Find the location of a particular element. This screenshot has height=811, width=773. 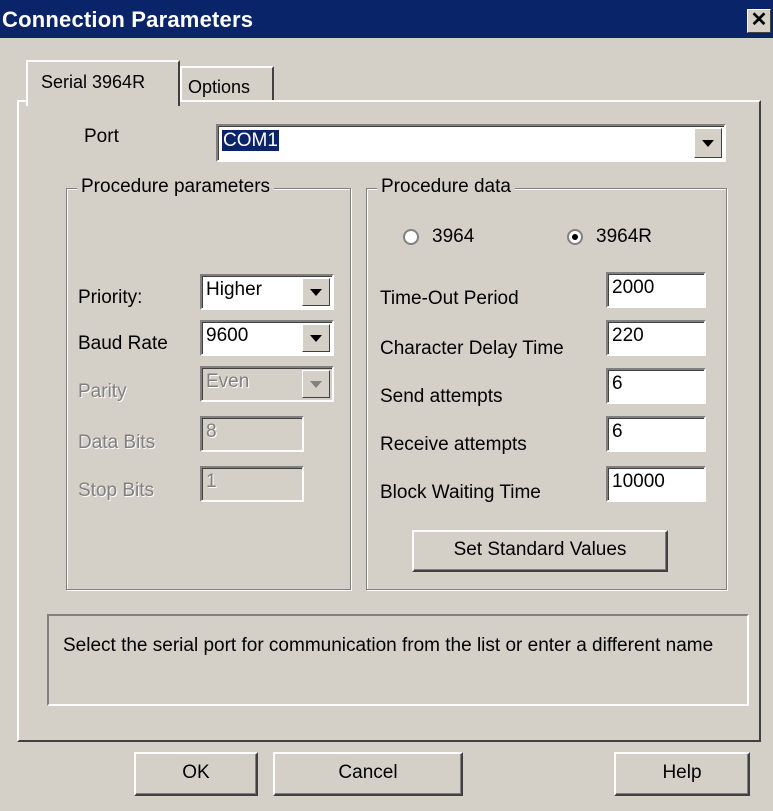

stop-bits-value: 1 is located at coordinates (211, 481).